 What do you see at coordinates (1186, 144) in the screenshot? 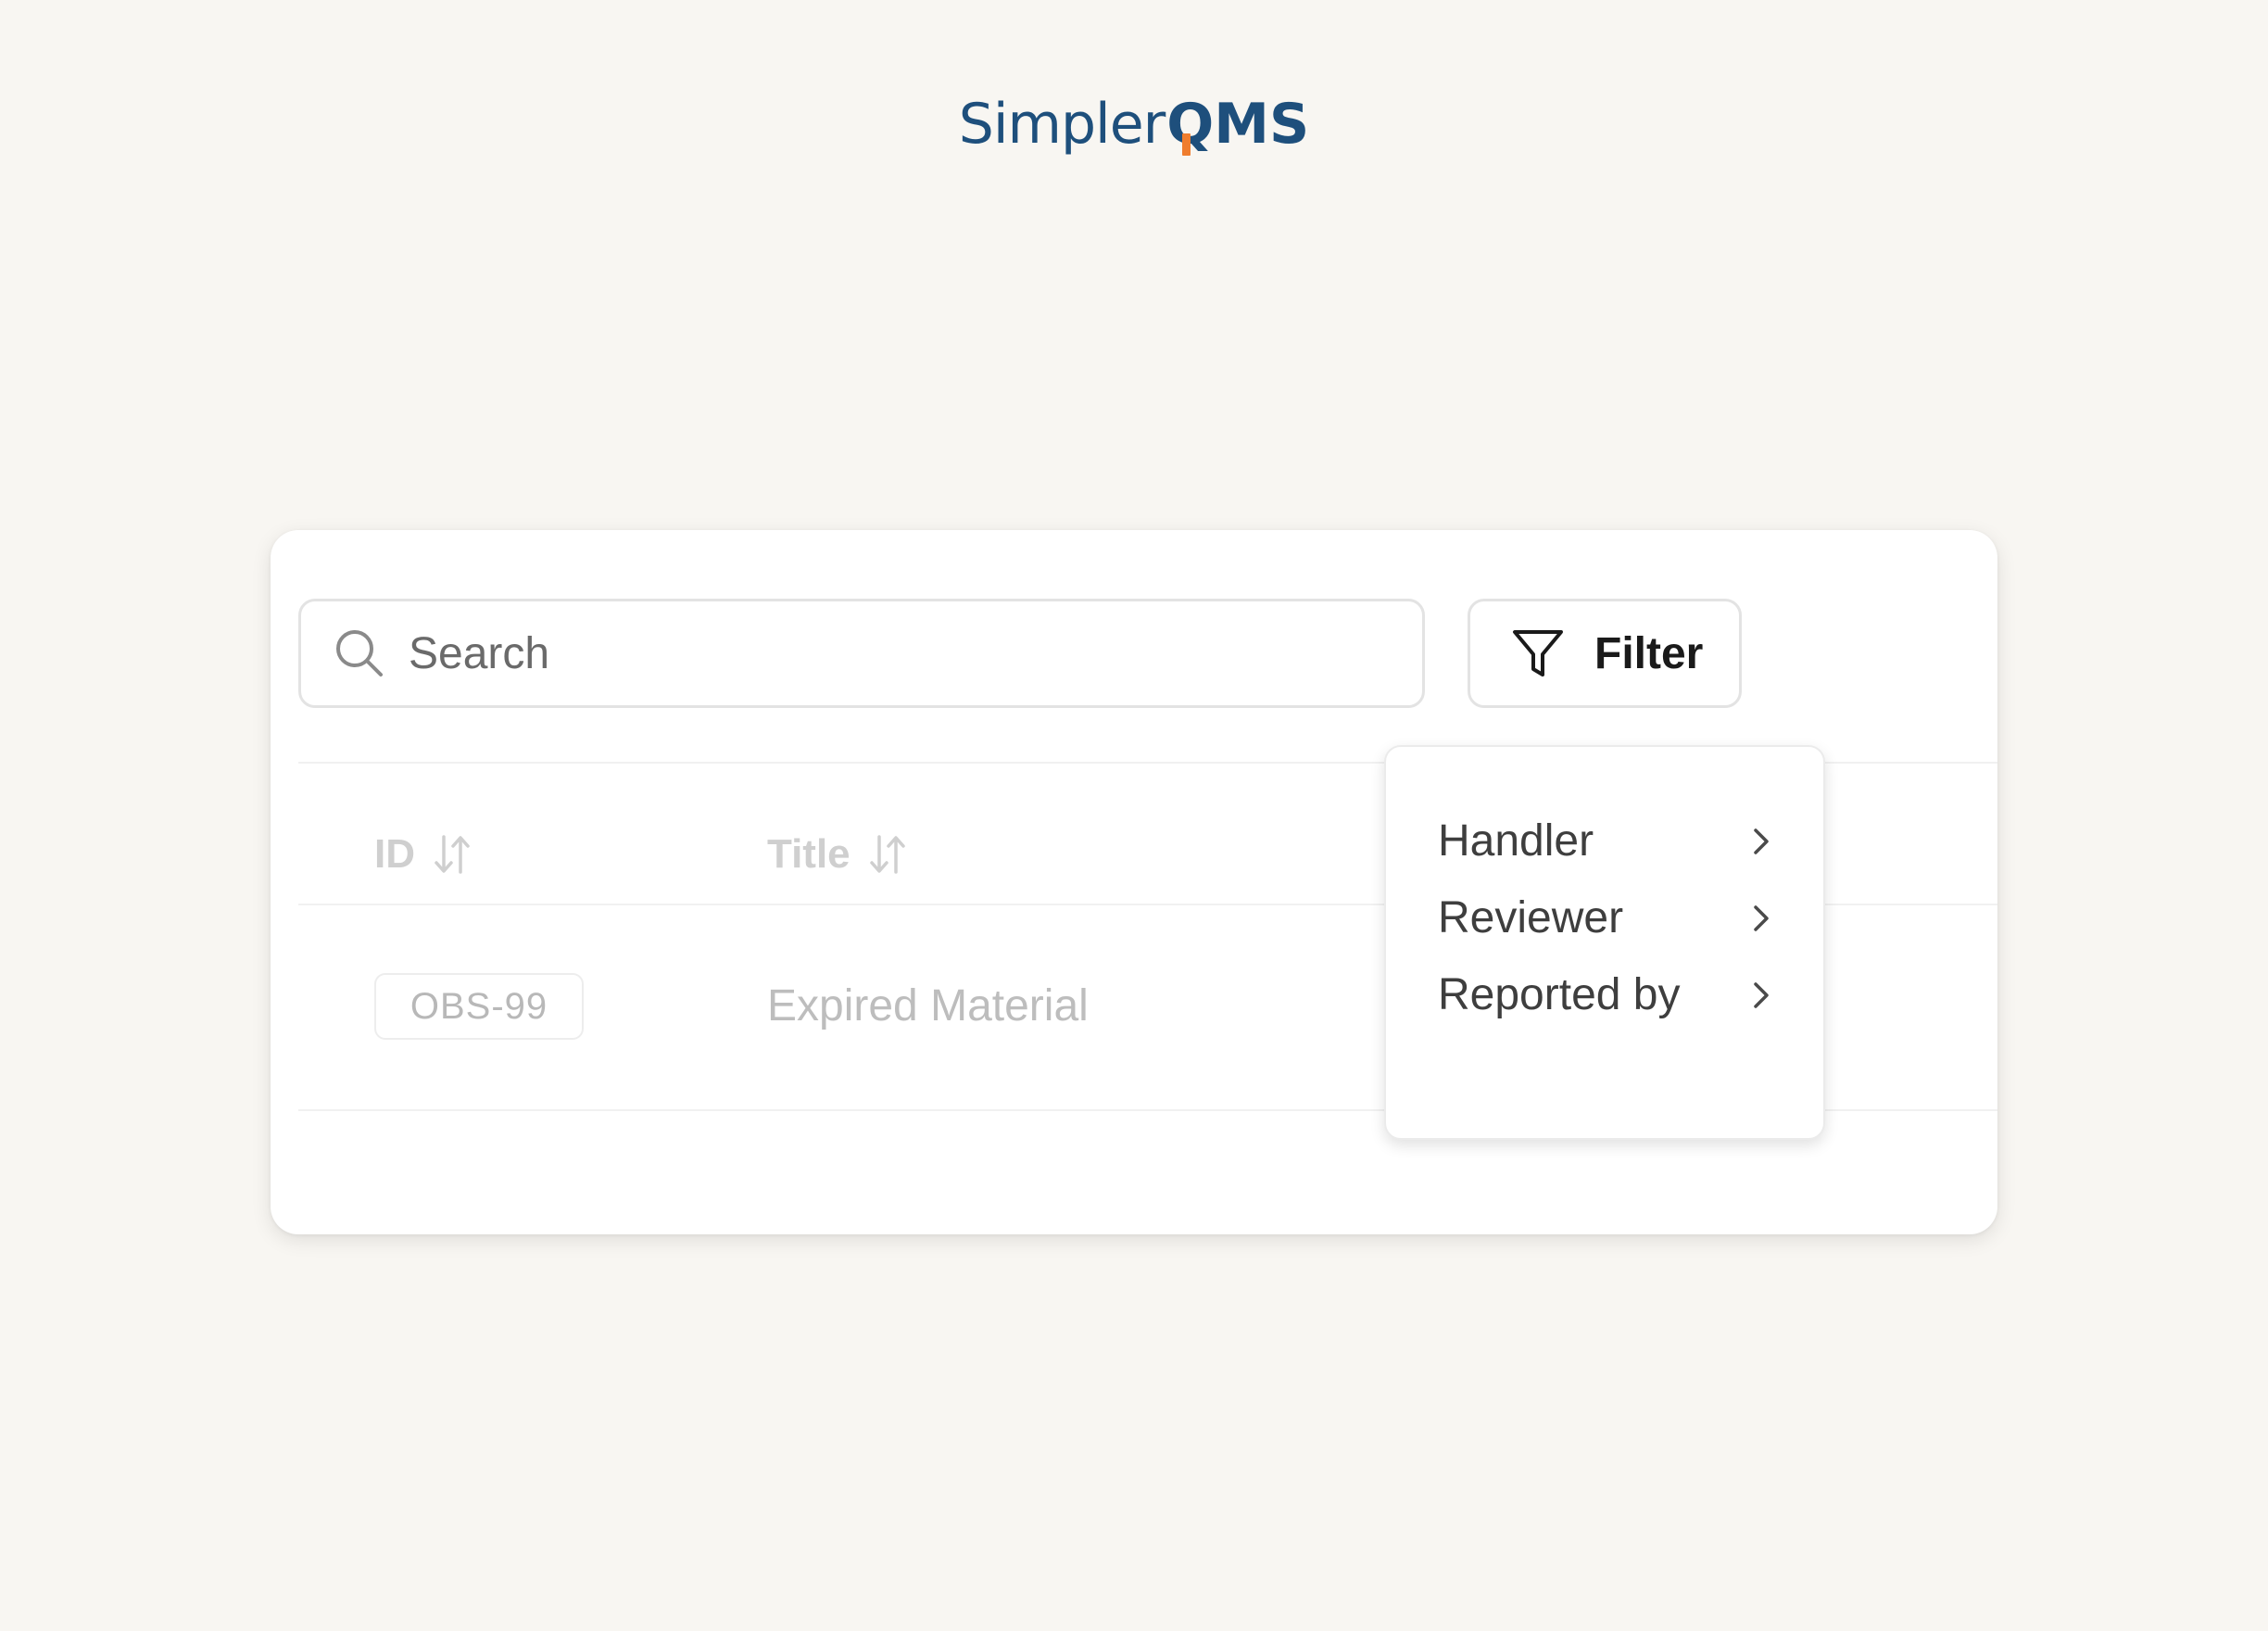
I see `logo-accent-mark` at bounding box center [1186, 144].